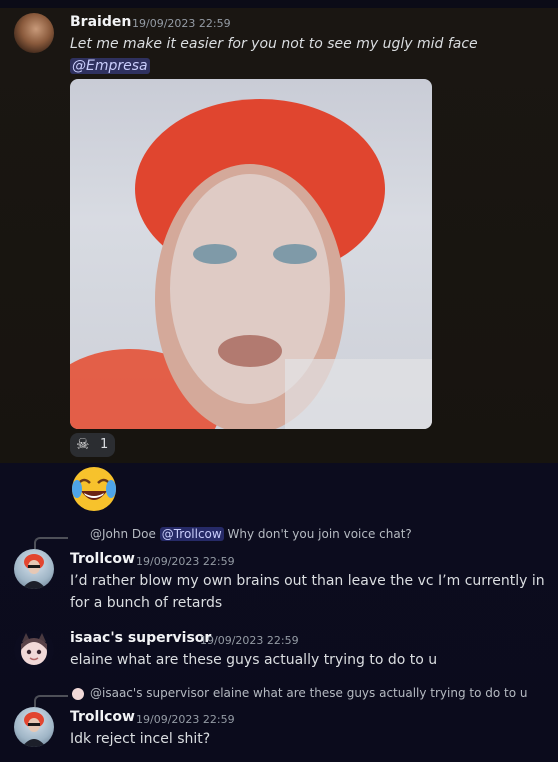  I want to click on reply-author: @isaac's supervisor, so click(149, 693).